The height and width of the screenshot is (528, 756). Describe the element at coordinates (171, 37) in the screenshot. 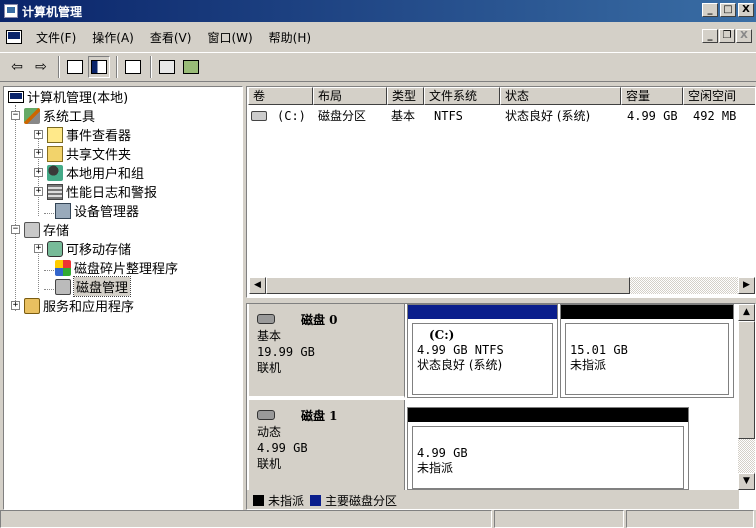

I see `menu-view: 查看(V)` at that location.